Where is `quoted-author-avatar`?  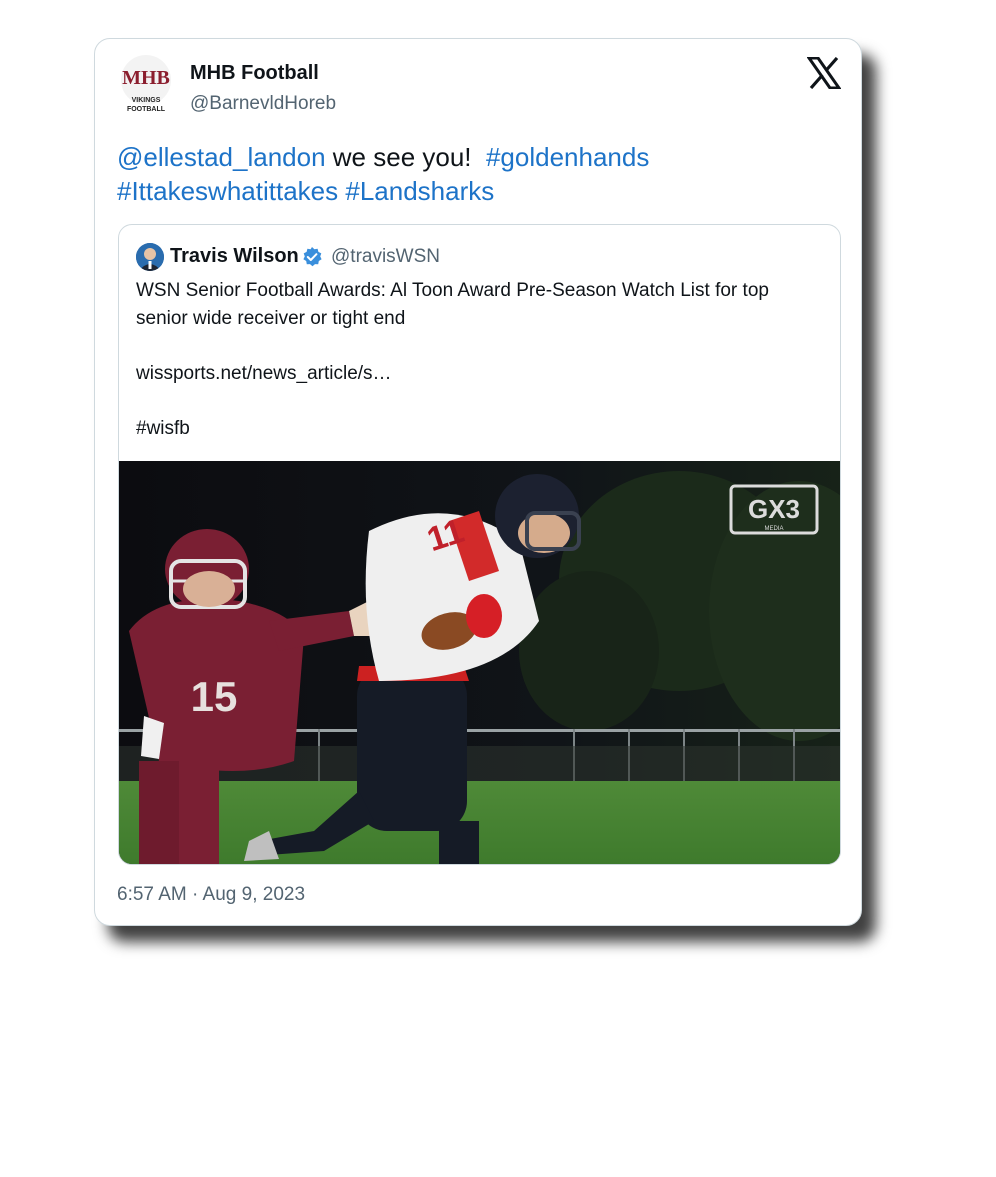
quoted-author-avatar is located at coordinates (150, 257).